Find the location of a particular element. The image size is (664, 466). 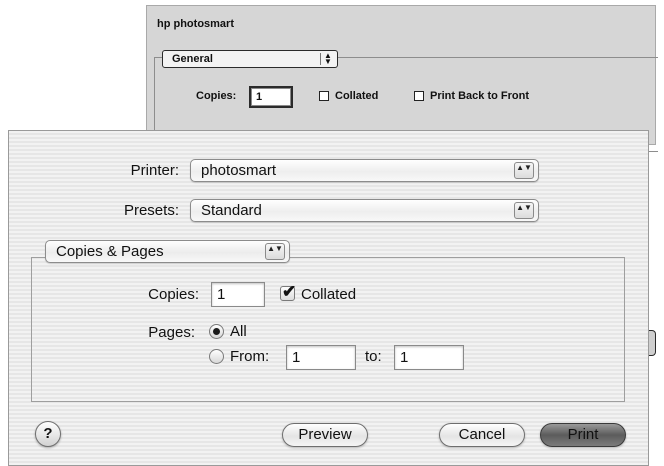

pages-all-label: All is located at coordinates (238, 331).